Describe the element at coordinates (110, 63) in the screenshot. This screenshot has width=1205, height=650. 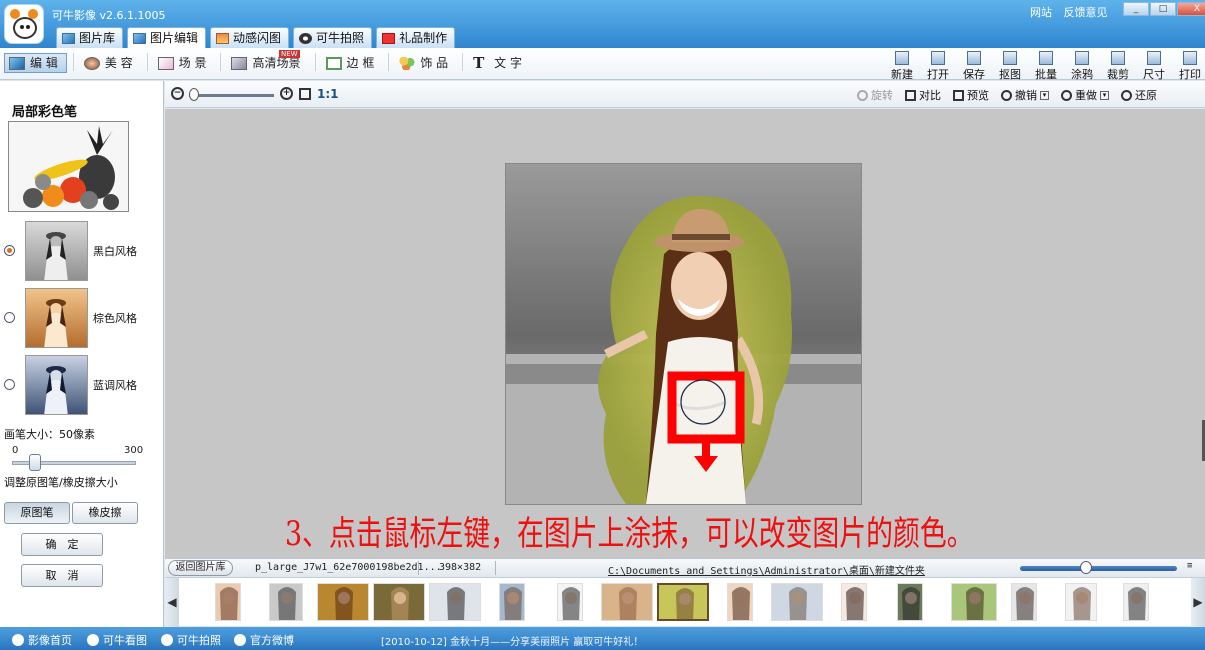
I see `subtab-beauty: 美 容` at that location.